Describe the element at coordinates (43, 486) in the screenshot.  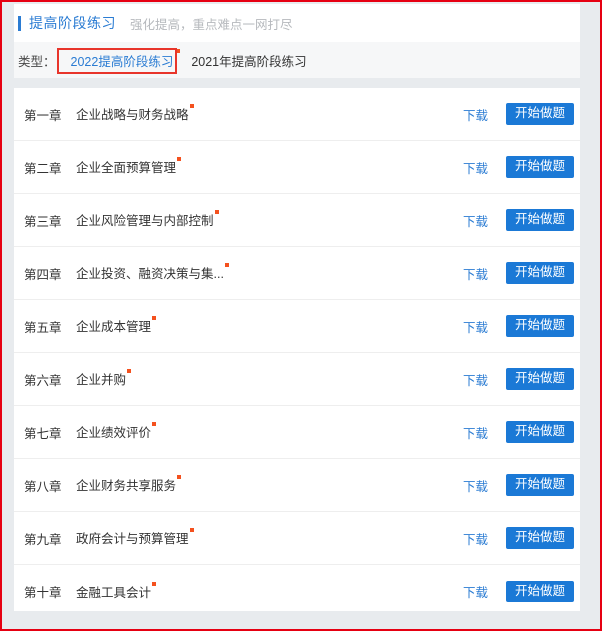
I see `chapter-number: 第八章` at that location.